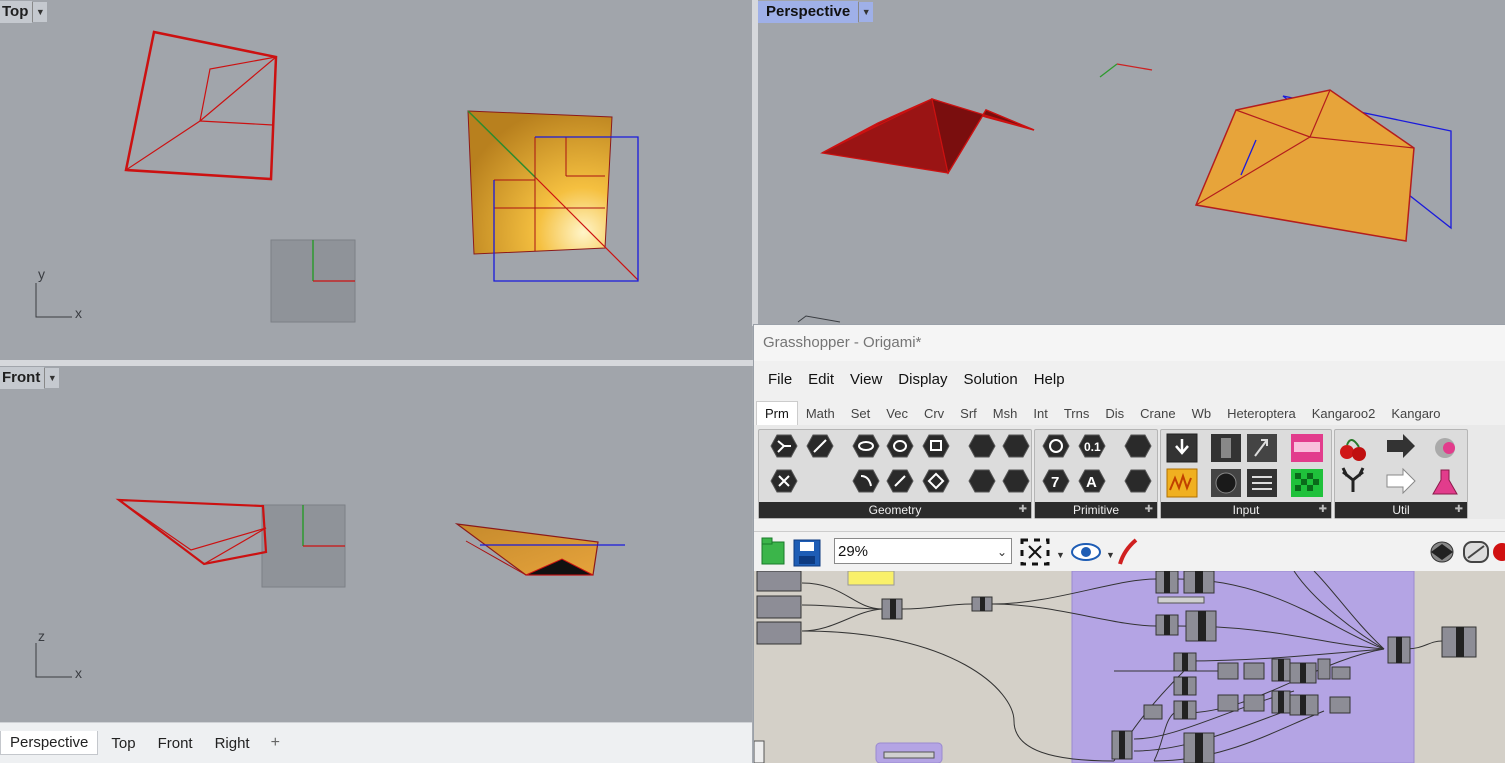 This screenshot has height=763, width=1505. Describe the element at coordinates (1049, 379) in the screenshot. I see `menu-help: Help` at that location.